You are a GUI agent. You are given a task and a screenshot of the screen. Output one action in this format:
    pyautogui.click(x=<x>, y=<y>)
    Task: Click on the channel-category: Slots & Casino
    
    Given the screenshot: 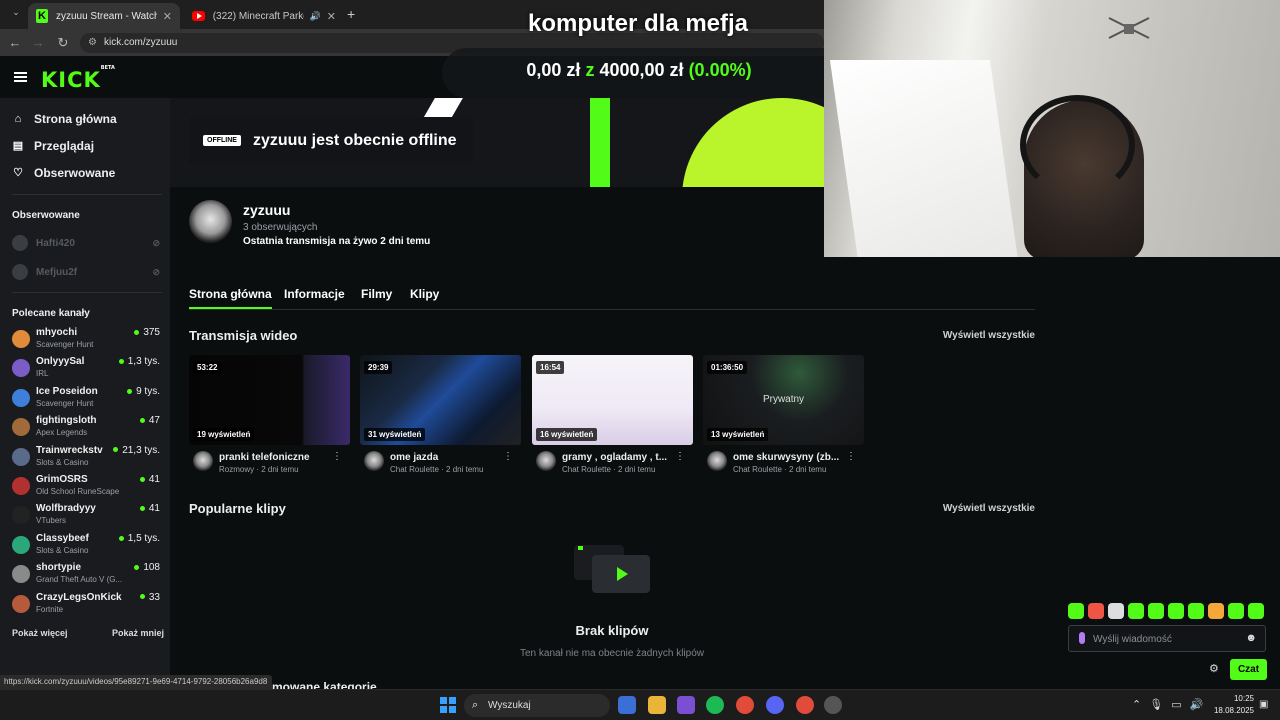 What is the action you would take?
    pyautogui.click(x=62, y=462)
    